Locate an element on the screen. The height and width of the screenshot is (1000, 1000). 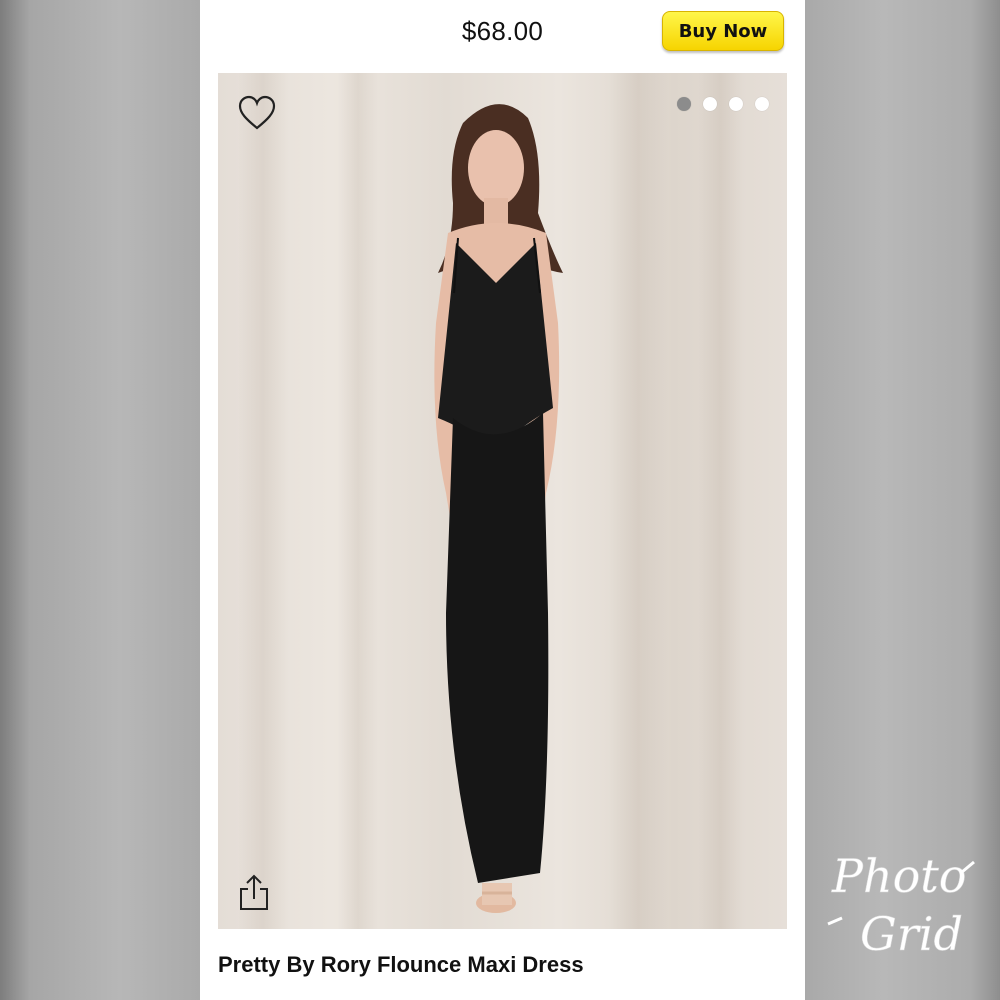
product-title: Pretty By Rory Flounce Maxi Dress is located at coordinates (401, 964).